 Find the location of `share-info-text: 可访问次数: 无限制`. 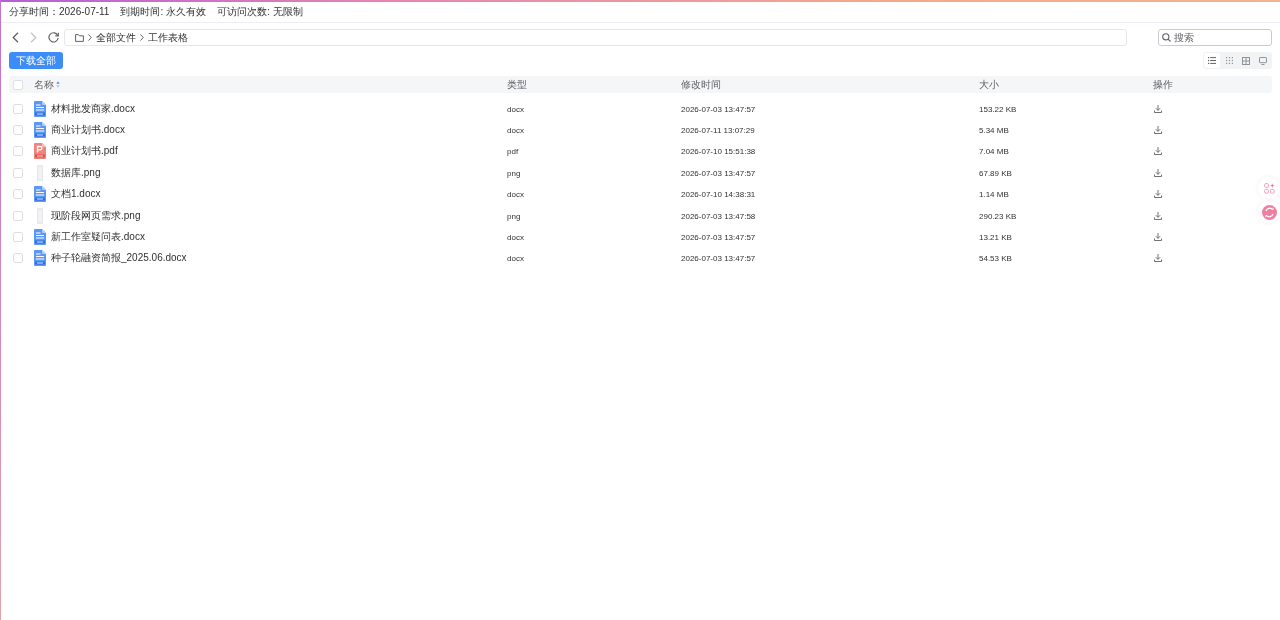

share-info-text: 可访问次数: 无限制 is located at coordinates (260, 12).